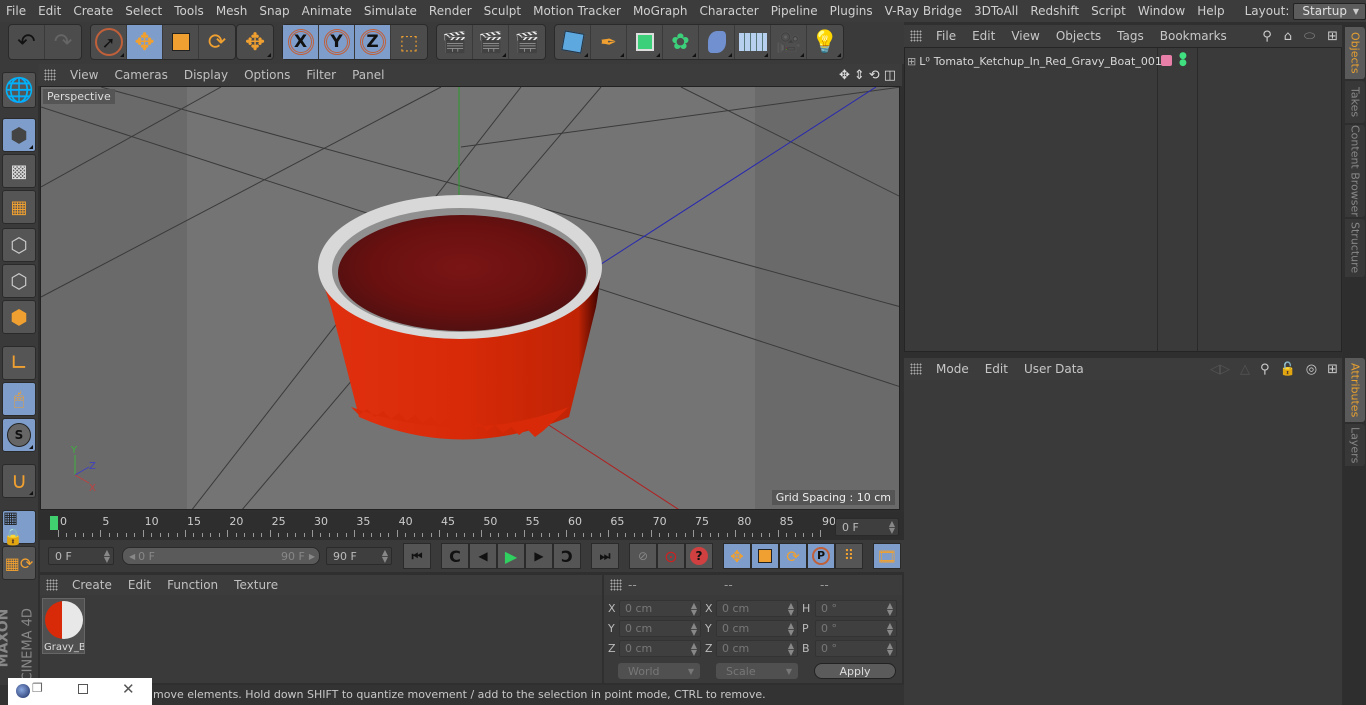  I want to click on pos-z-field: 0 cm ▲ ▼, so click(660, 648).